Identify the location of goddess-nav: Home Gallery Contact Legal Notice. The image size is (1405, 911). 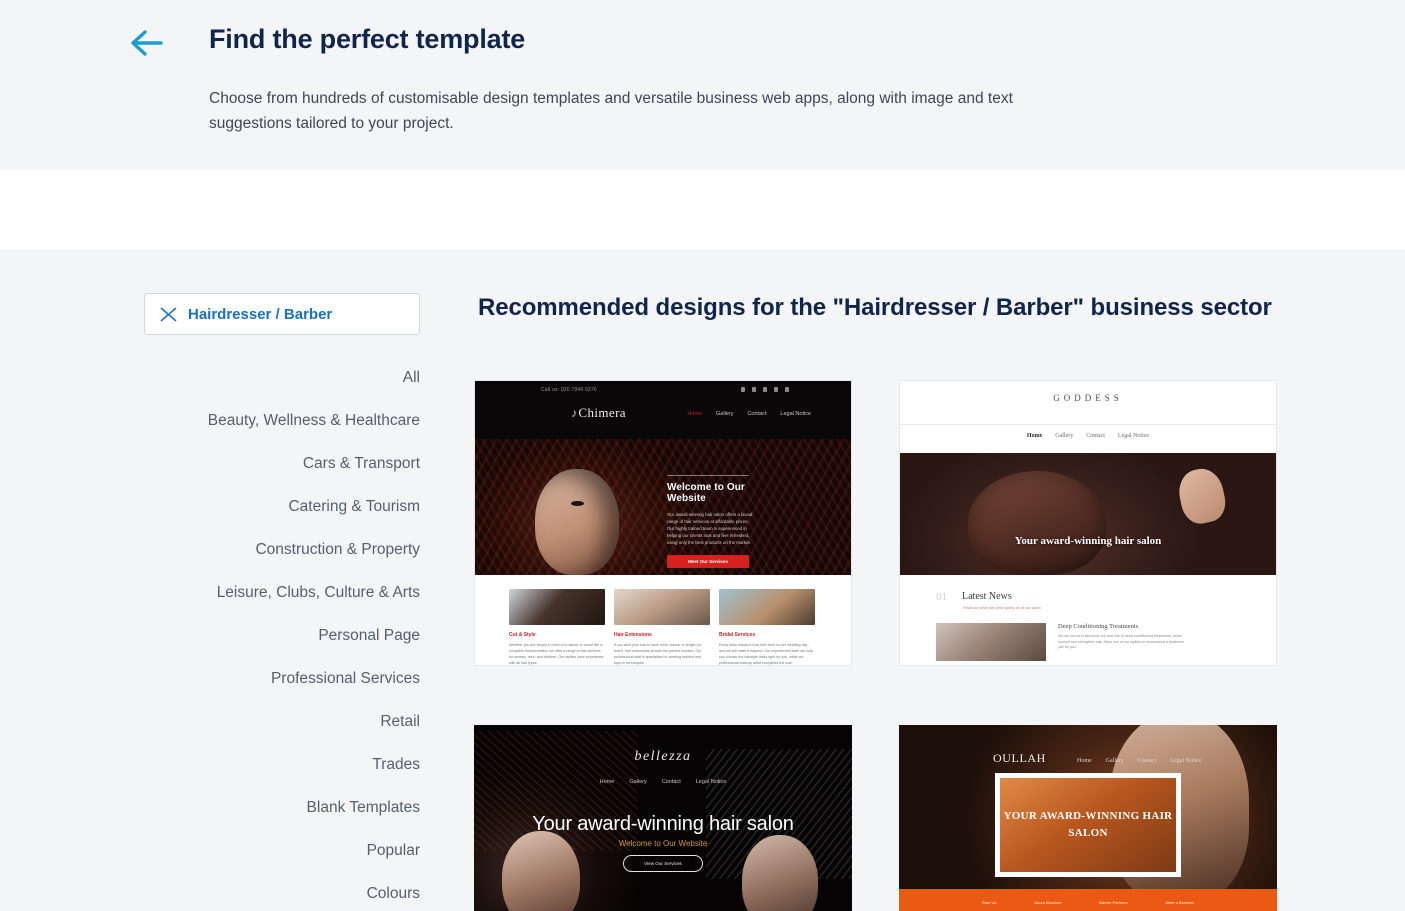
(1088, 436).